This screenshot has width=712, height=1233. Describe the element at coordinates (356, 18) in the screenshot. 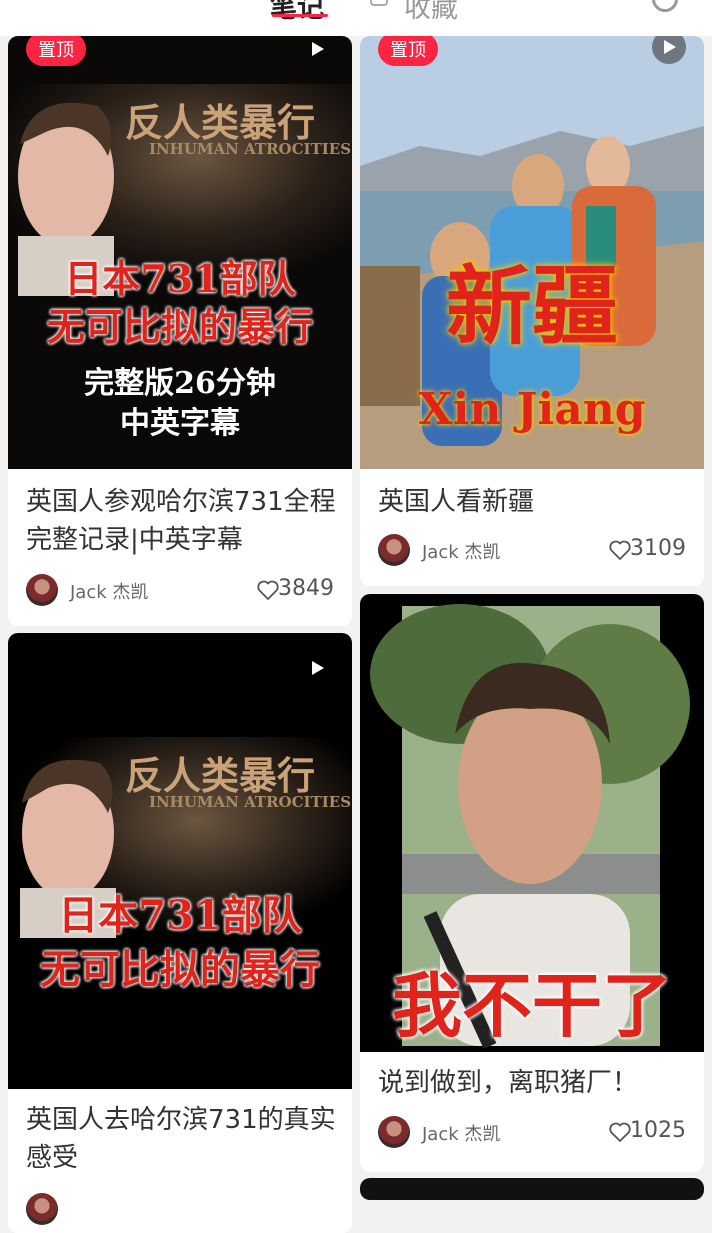

I see `top-tab-bar: 笔记 收藏` at that location.